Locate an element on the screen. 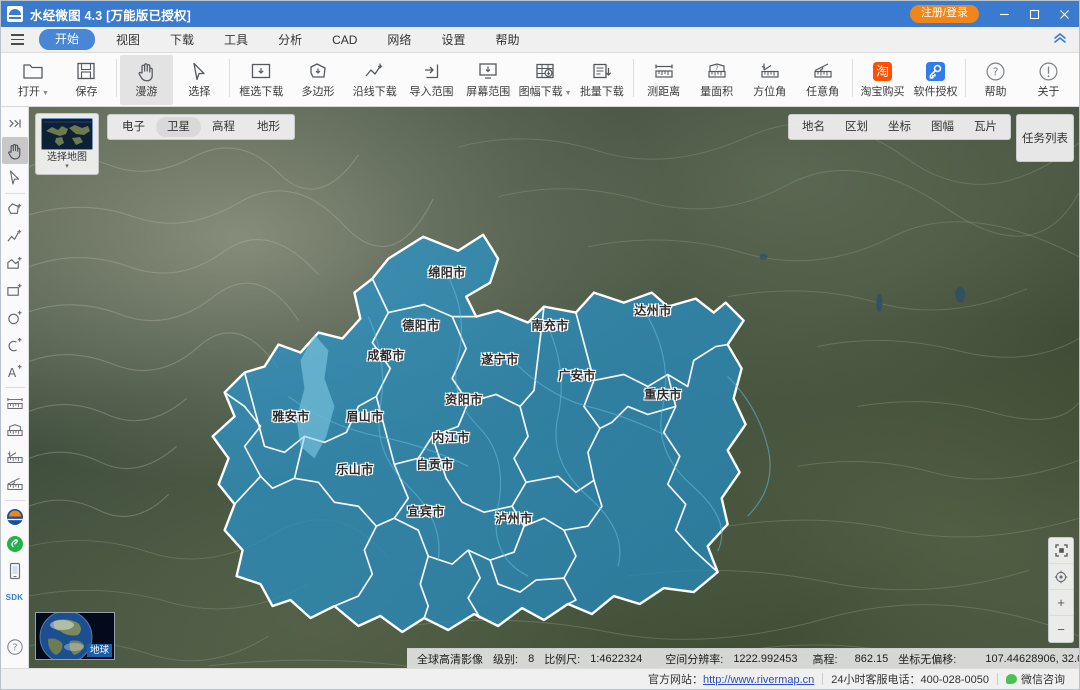  sdk-icon: SDK is located at coordinates (15, 597).